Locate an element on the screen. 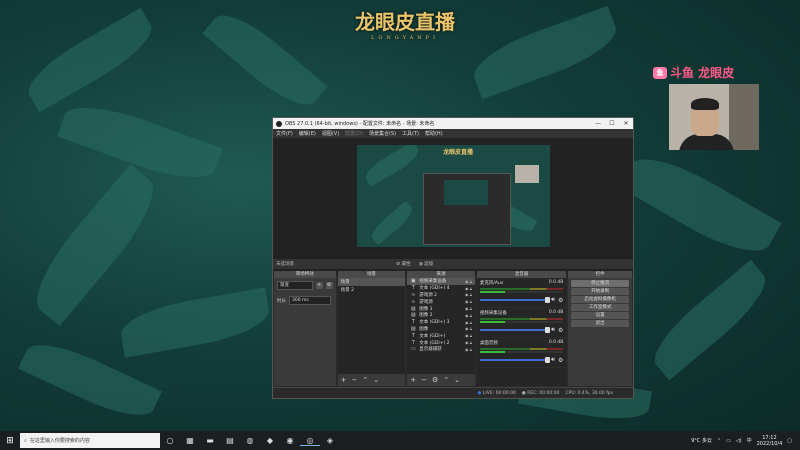 The height and width of the screenshot is (450, 800). windows-start-icon: ⊞ is located at coordinates (10, 441).